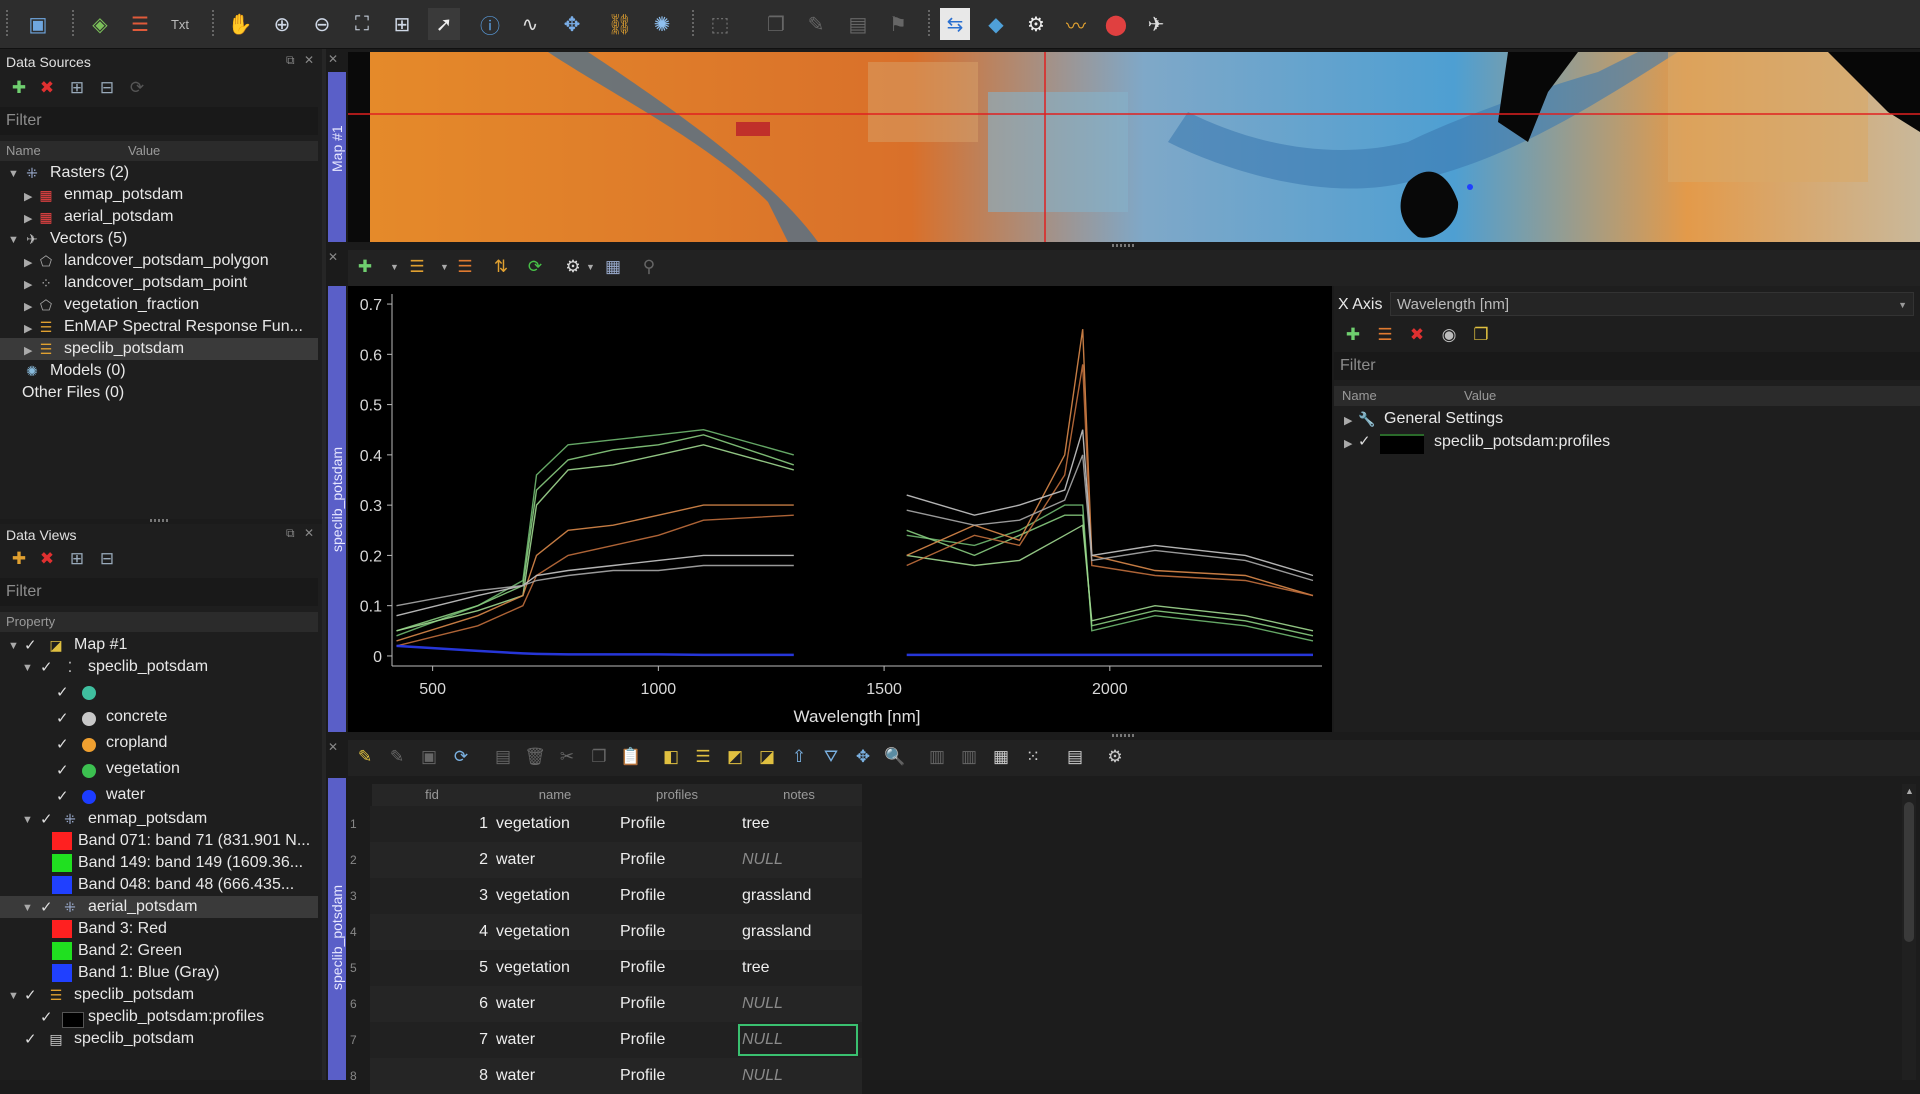 Image resolution: width=1920 pixels, height=1094 pixels. I want to click on row-number: 6, so click(360, 1004).